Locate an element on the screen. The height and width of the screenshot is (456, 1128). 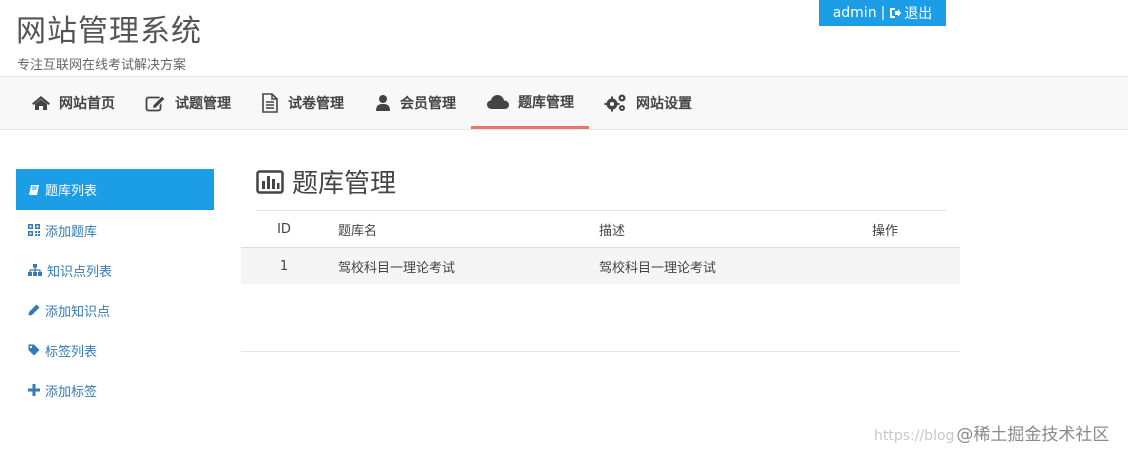
site-title: 网站管理系统 is located at coordinates (109, 31).